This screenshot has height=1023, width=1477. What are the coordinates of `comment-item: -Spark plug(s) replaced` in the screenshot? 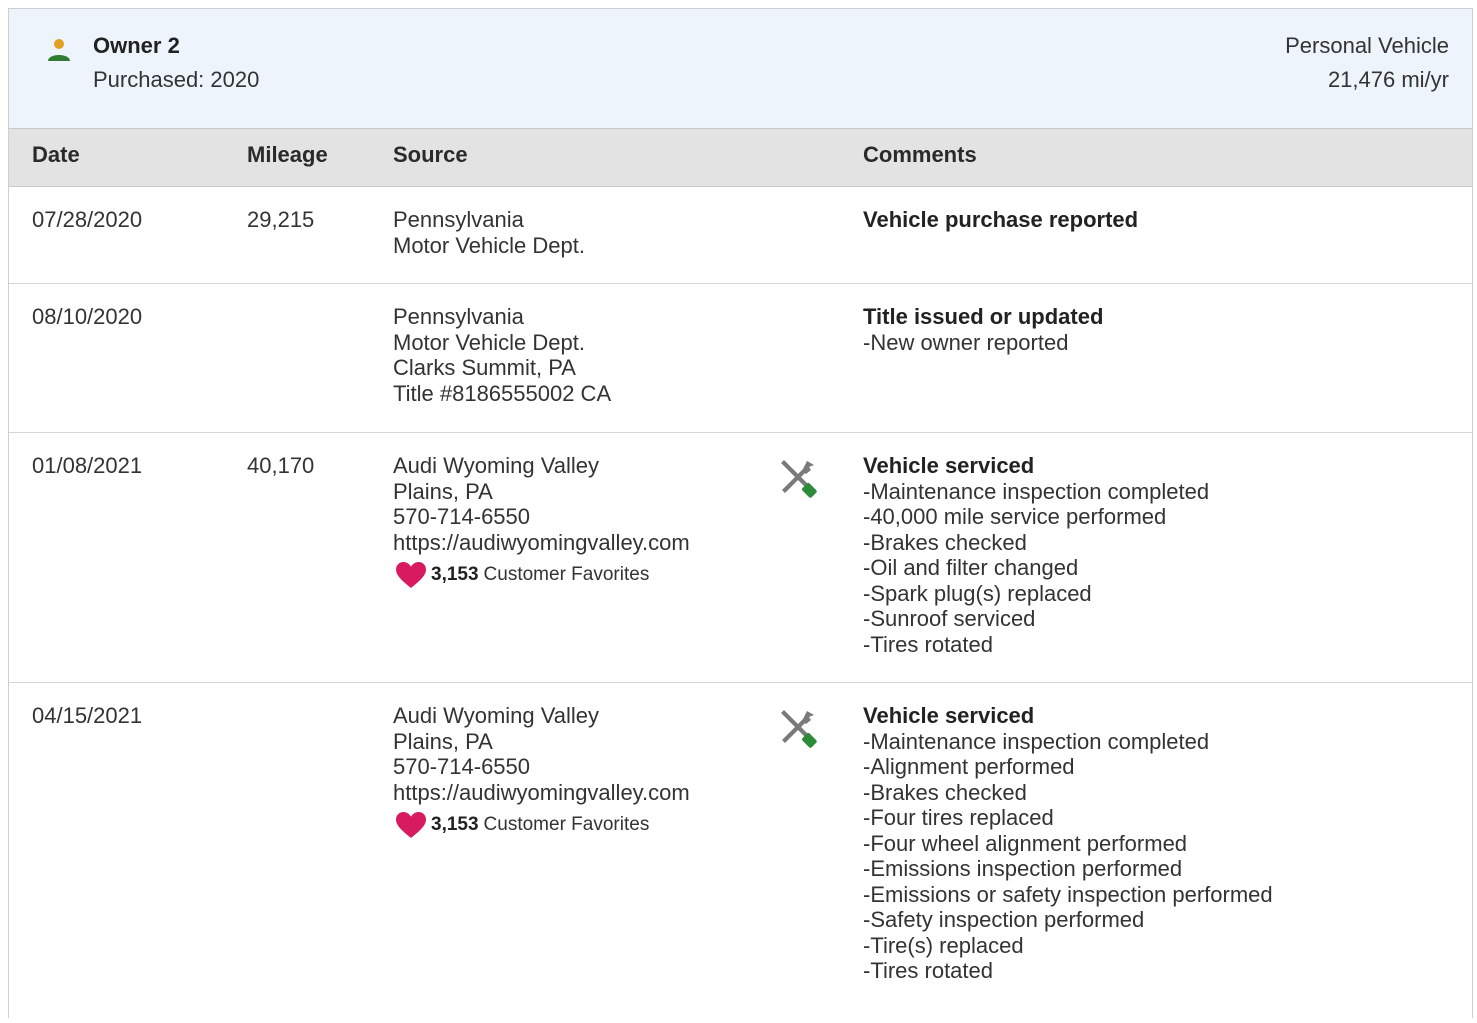 It's located at (977, 593).